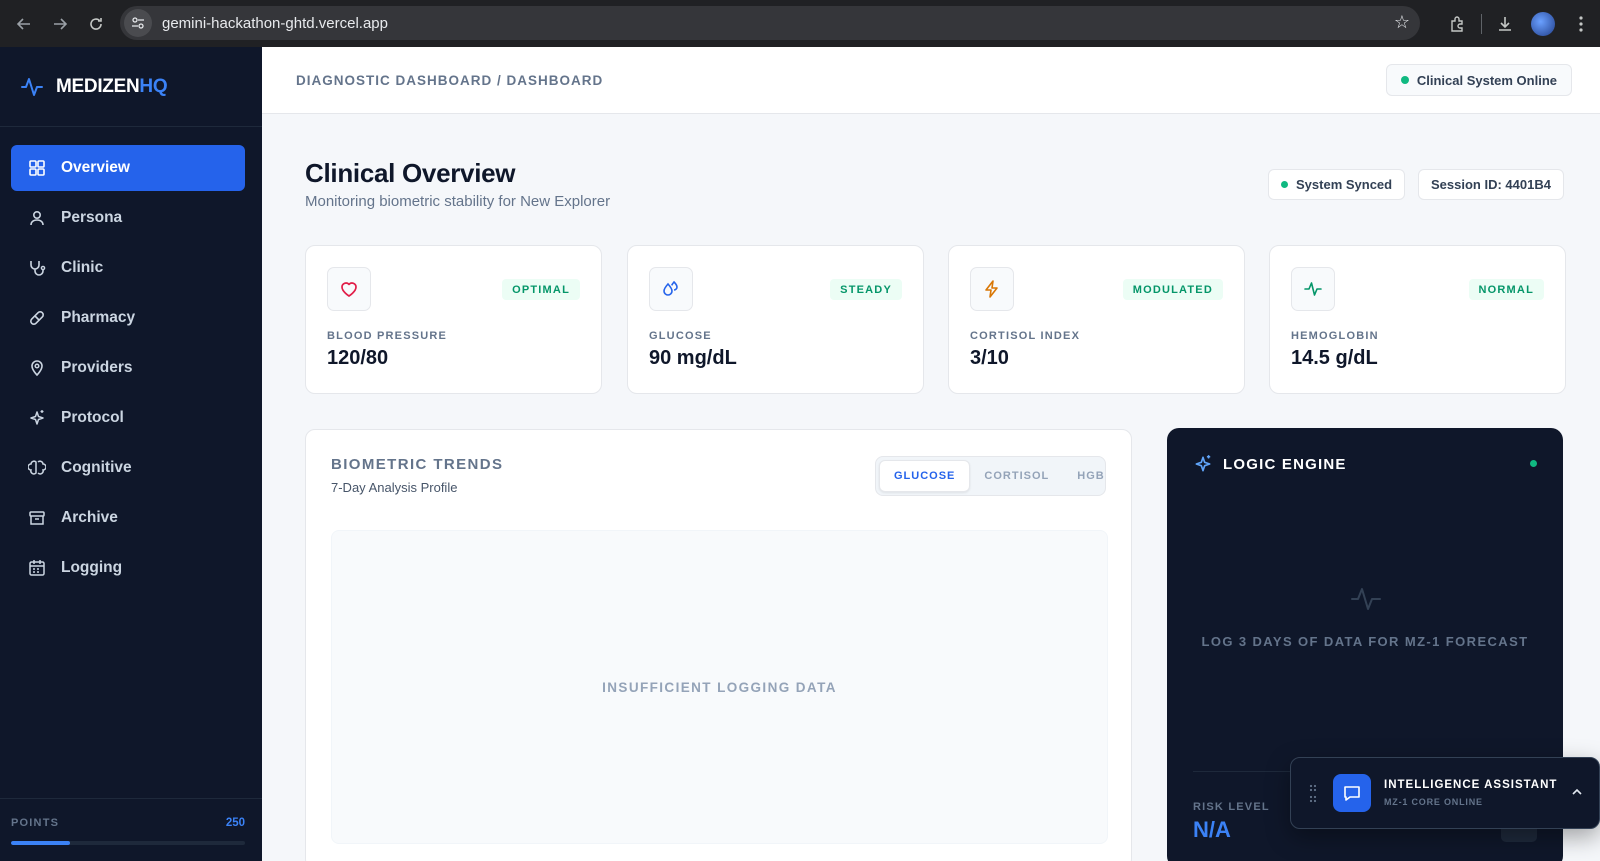  Describe the element at coordinates (1471, 785) in the screenshot. I see `assistant-title: INTELLIGENCE ASSISTANT` at that location.